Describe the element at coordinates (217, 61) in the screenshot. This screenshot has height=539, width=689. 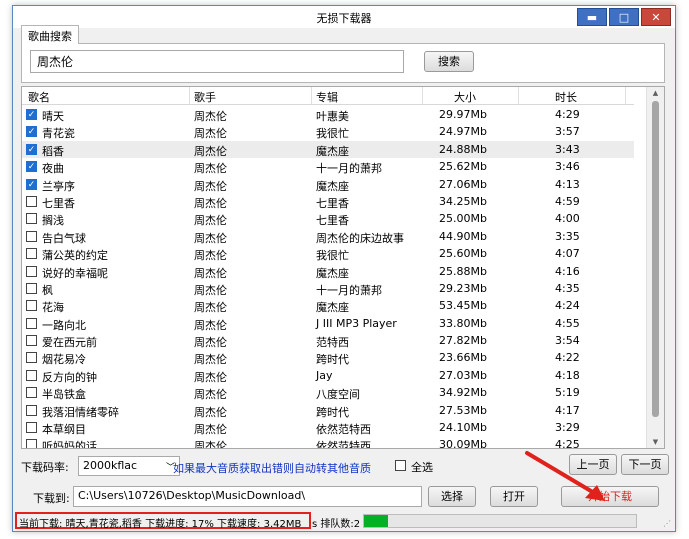
I see `search-input` at that location.